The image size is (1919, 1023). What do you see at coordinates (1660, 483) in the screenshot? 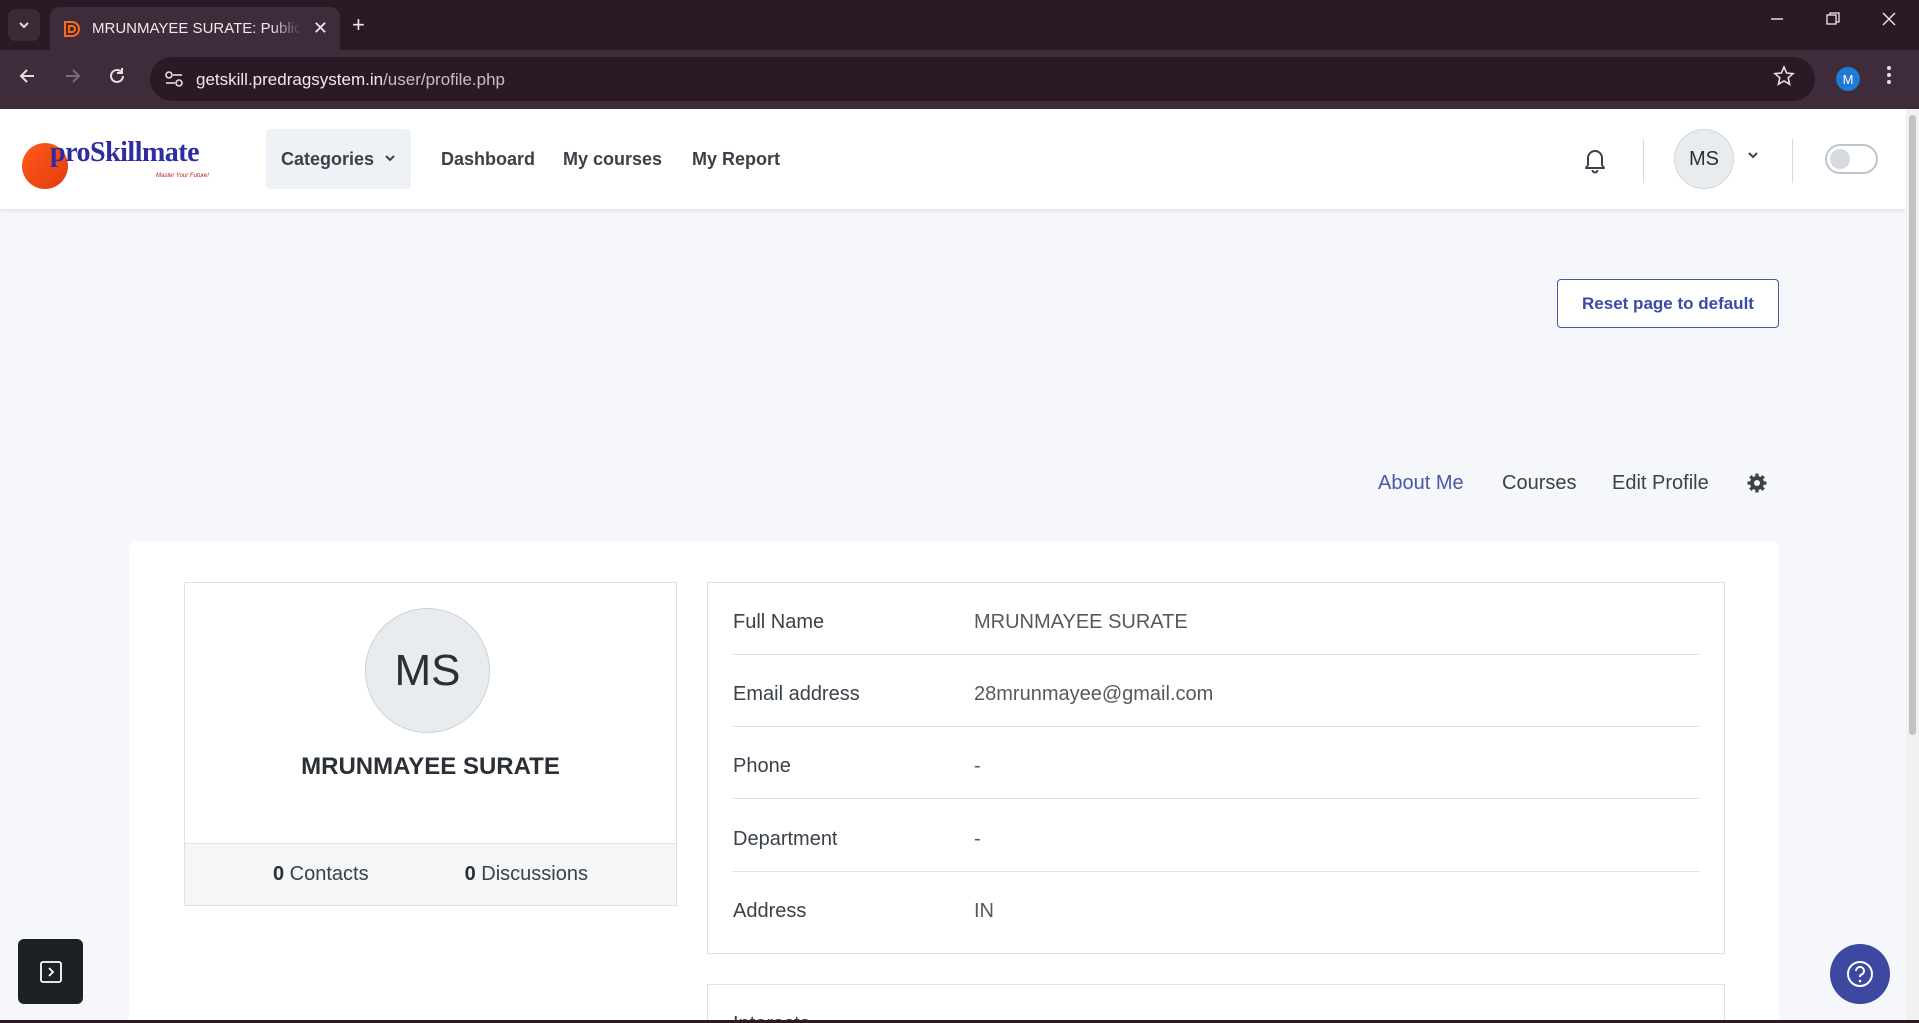
I see `tab-edit-profile: Edit Profile` at bounding box center [1660, 483].